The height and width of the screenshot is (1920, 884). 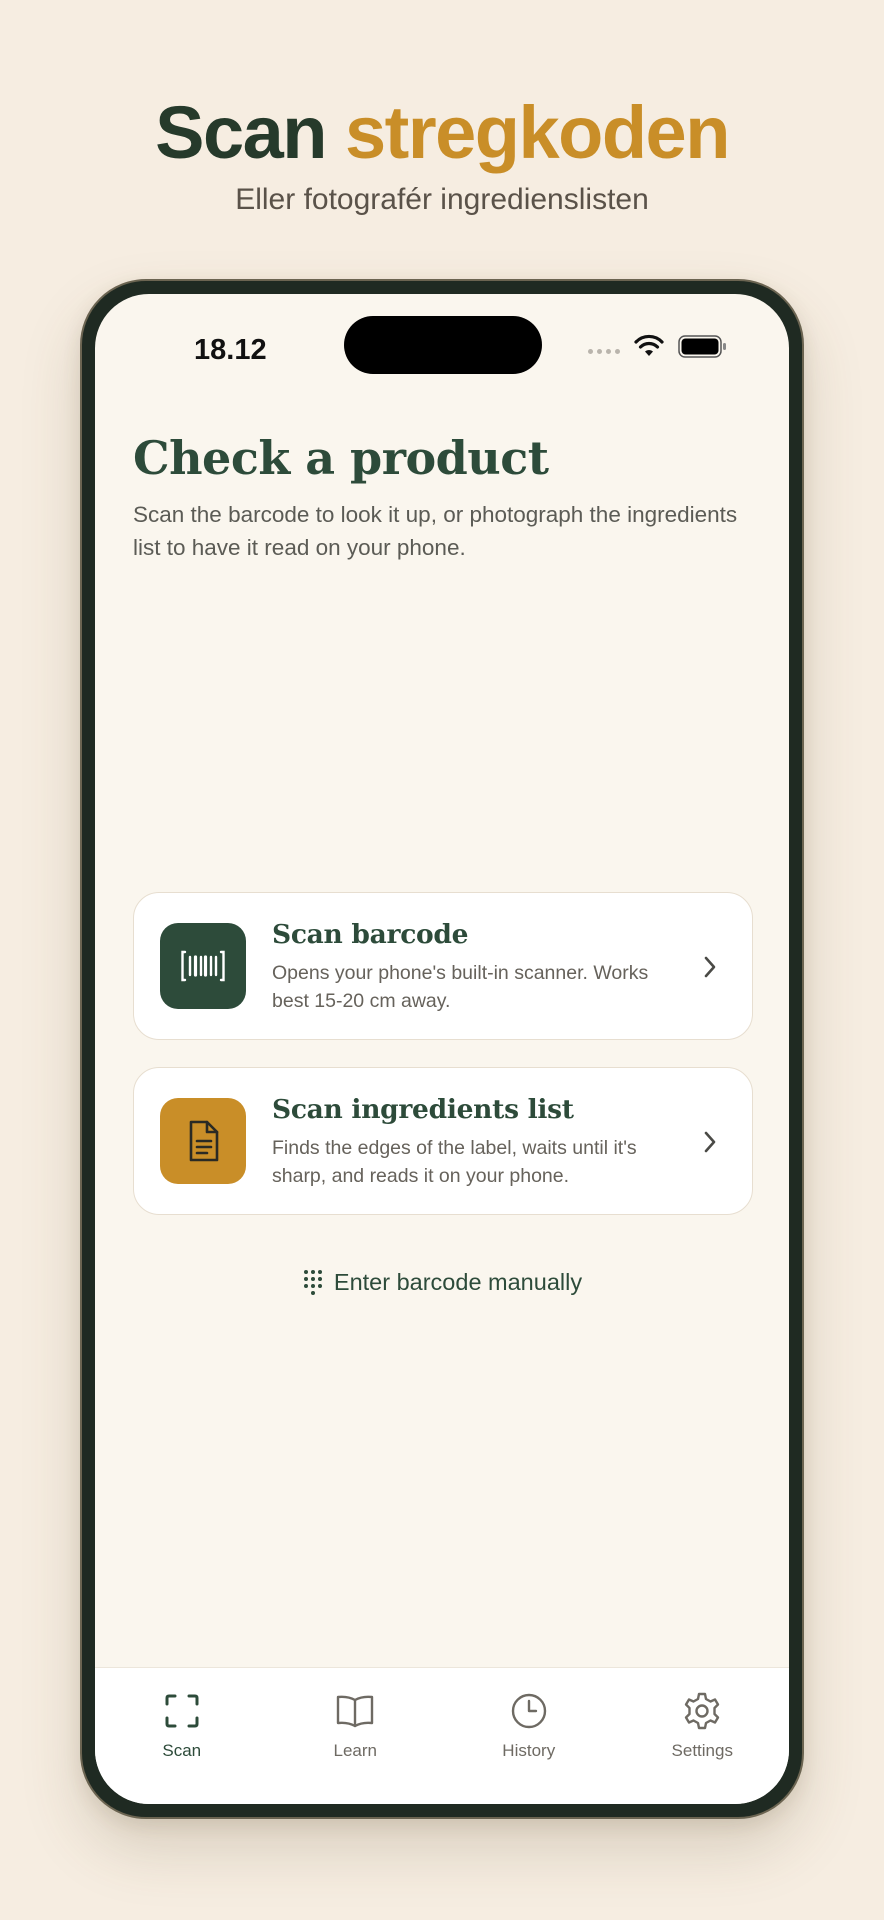 What do you see at coordinates (182, 1711) in the screenshot?
I see `scan-icon` at bounding box center [182, 1711].